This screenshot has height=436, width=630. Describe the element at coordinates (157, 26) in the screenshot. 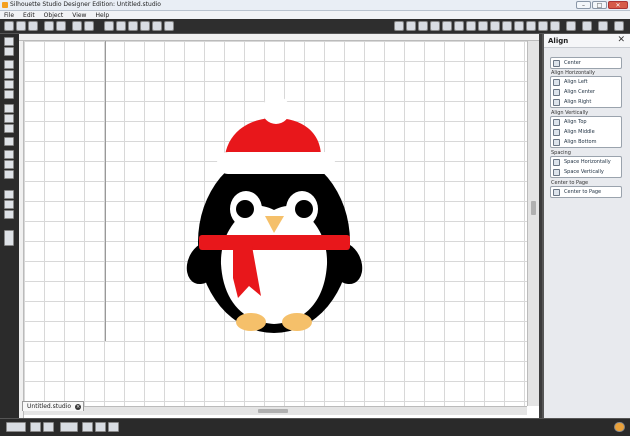

I see `zoom-select-icon` at that location.